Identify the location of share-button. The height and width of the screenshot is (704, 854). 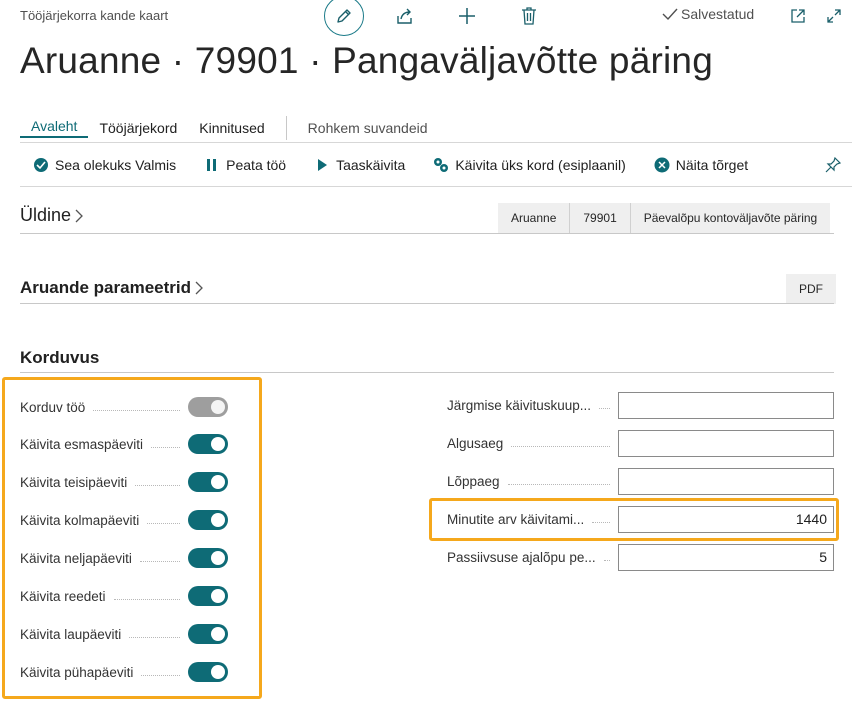
(405, 16).